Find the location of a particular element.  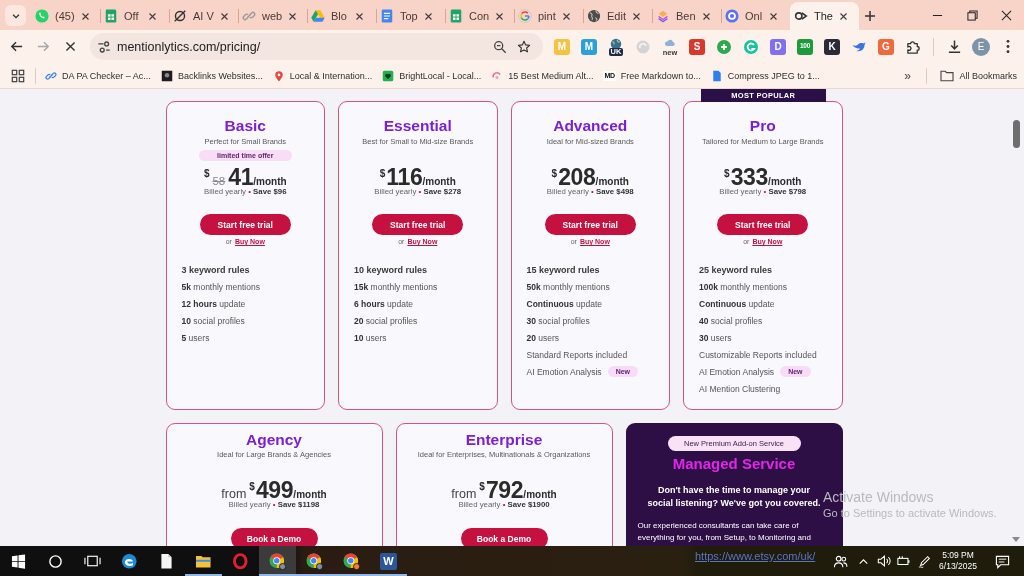

feature-text: 15 keyword rules is located at coordinates (563, 269).